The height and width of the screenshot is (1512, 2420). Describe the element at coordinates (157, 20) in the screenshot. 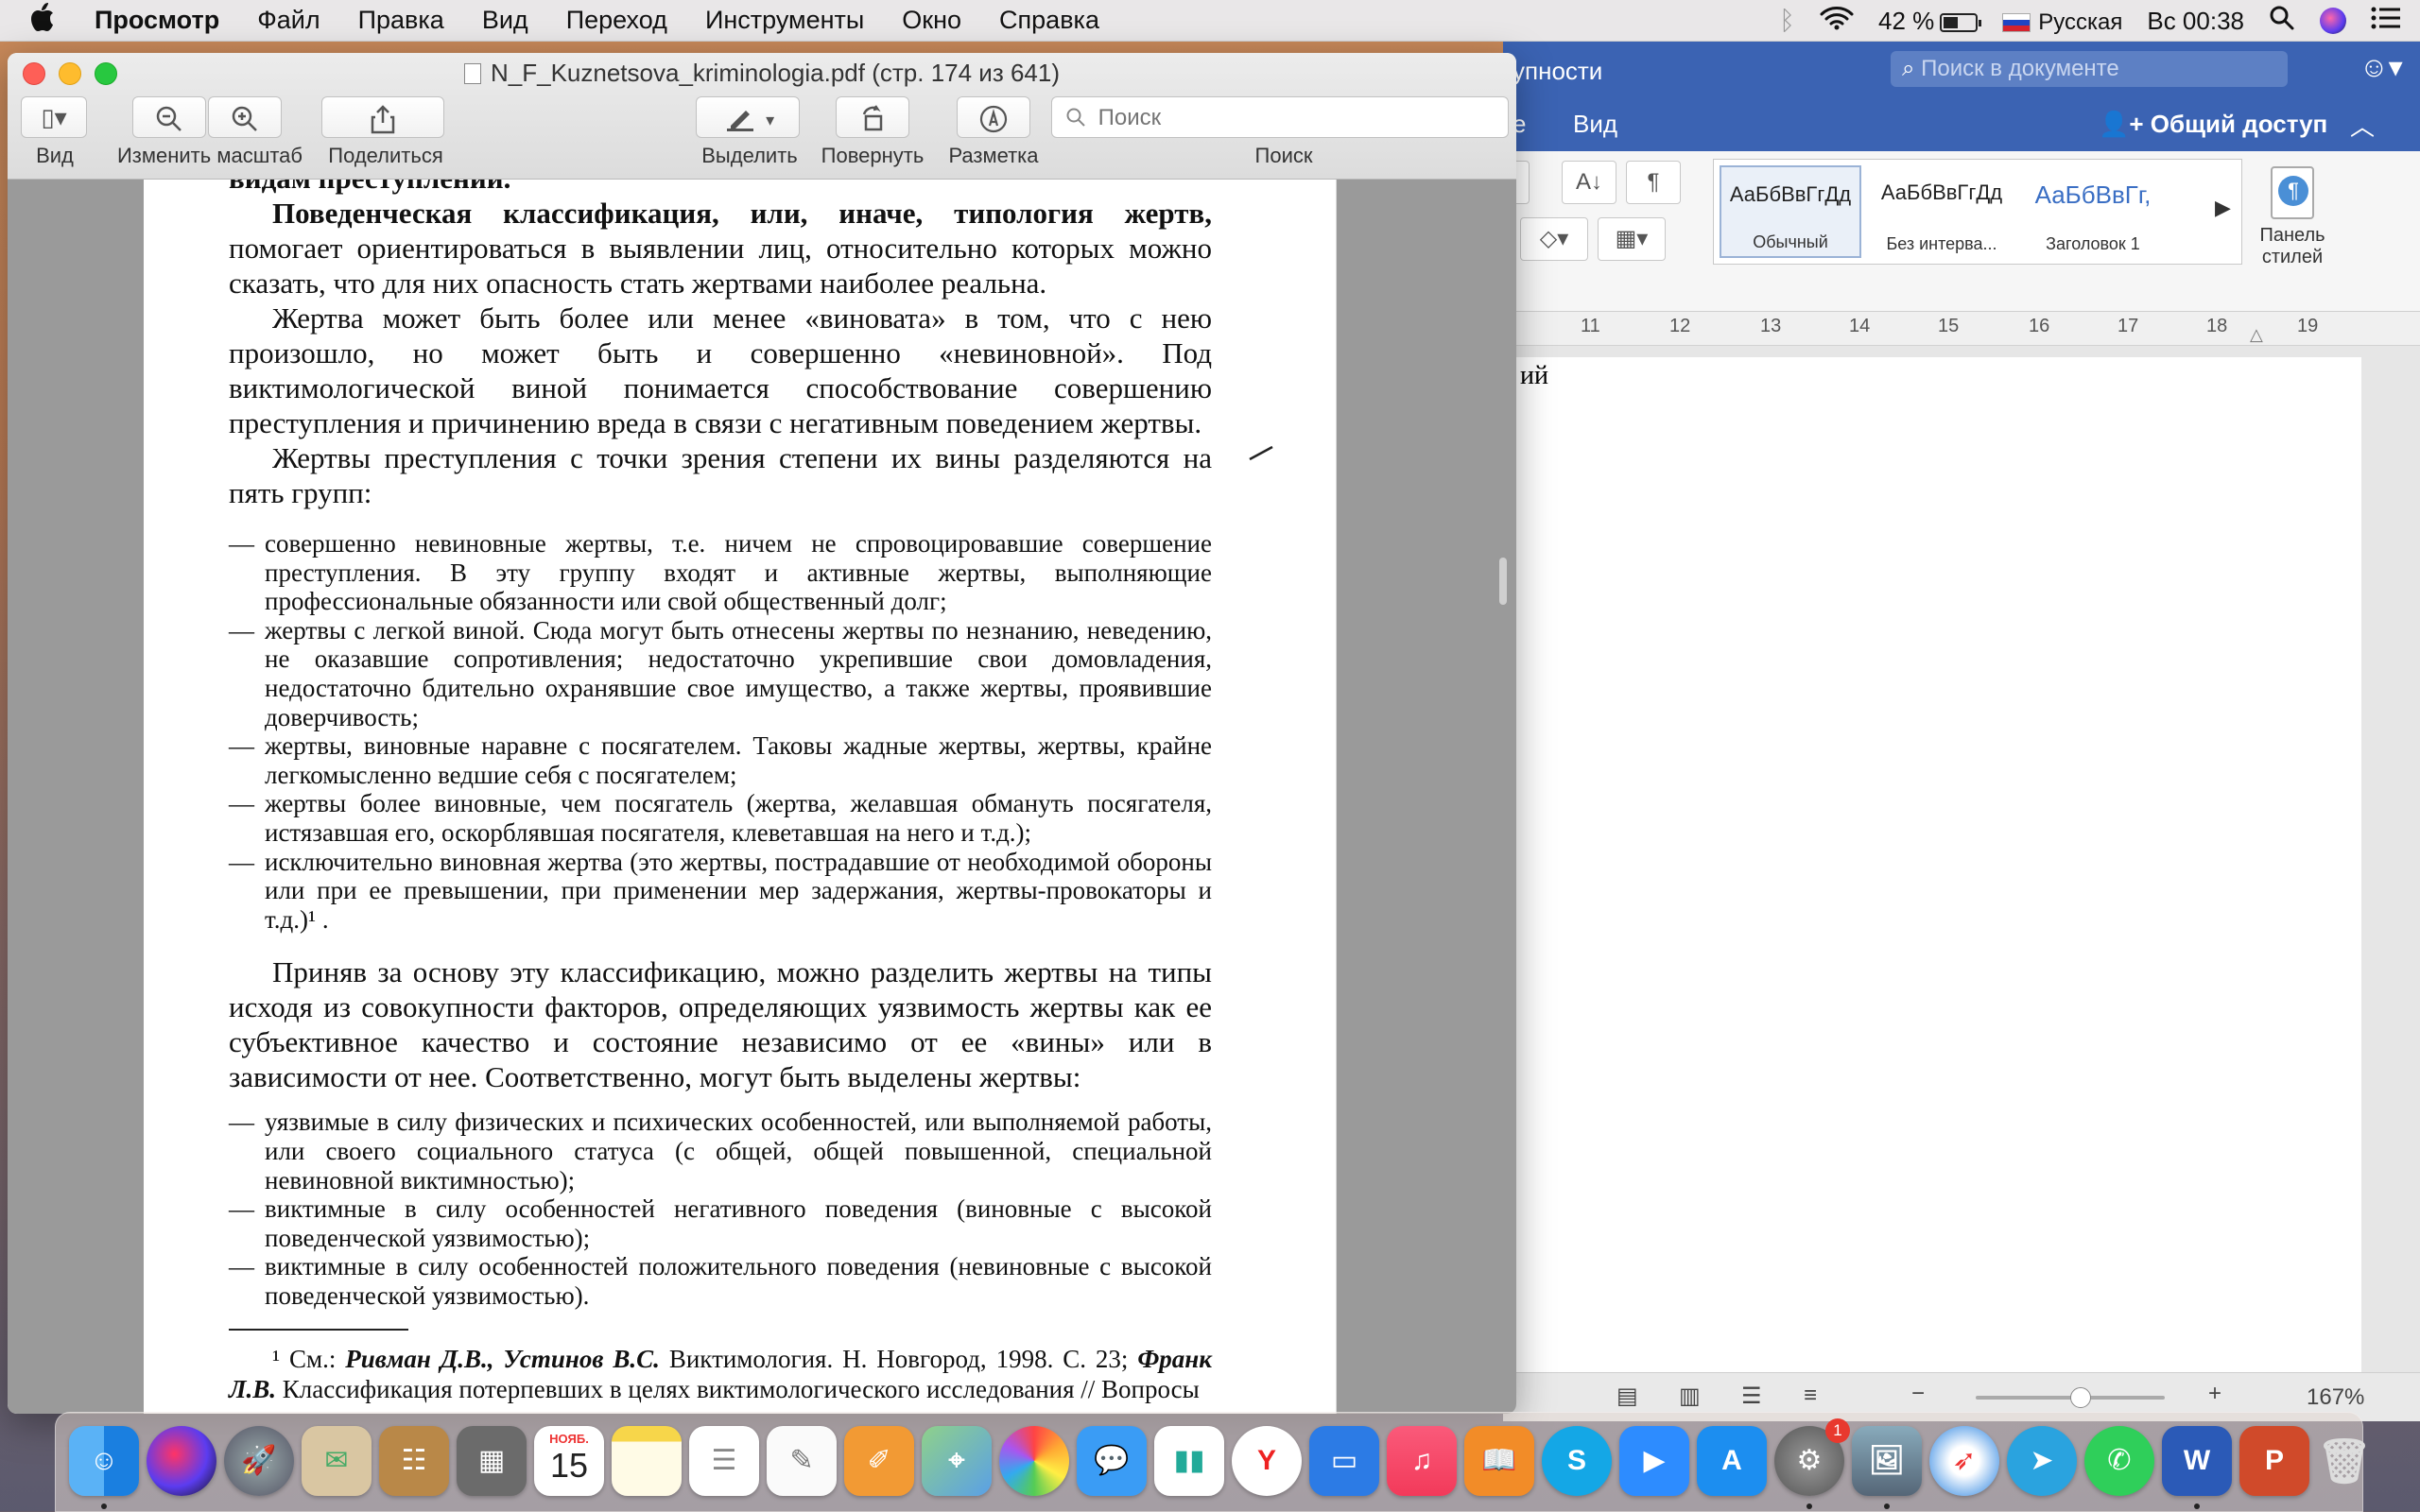

I see `menu-app-name: Просмотр` at that location.